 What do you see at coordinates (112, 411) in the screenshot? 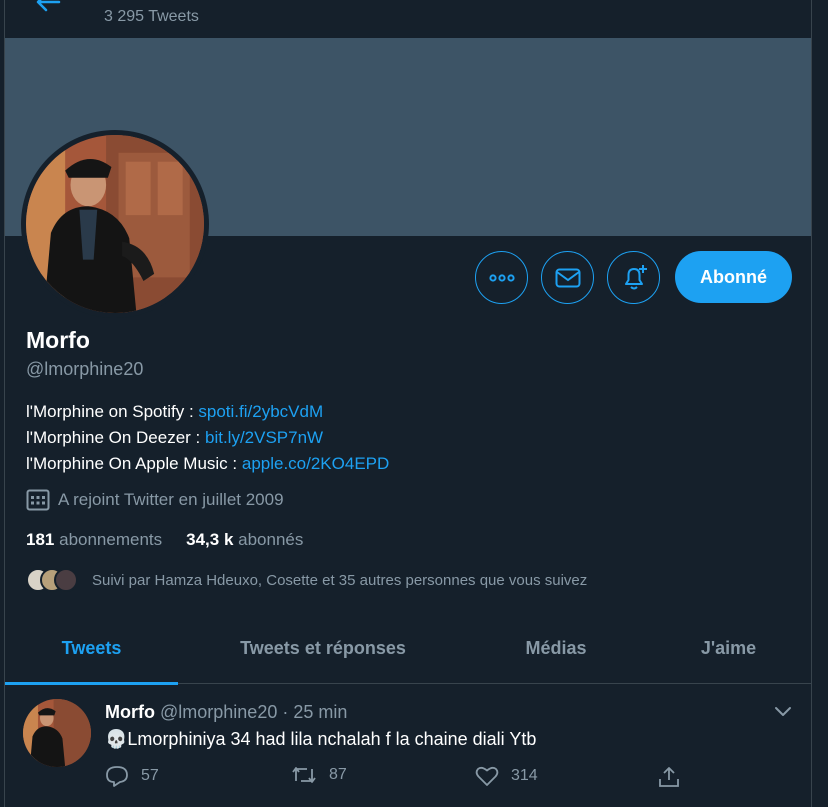
I see `bio-text: l'Morphine on Spotify :` at bounding box center [112, 411].